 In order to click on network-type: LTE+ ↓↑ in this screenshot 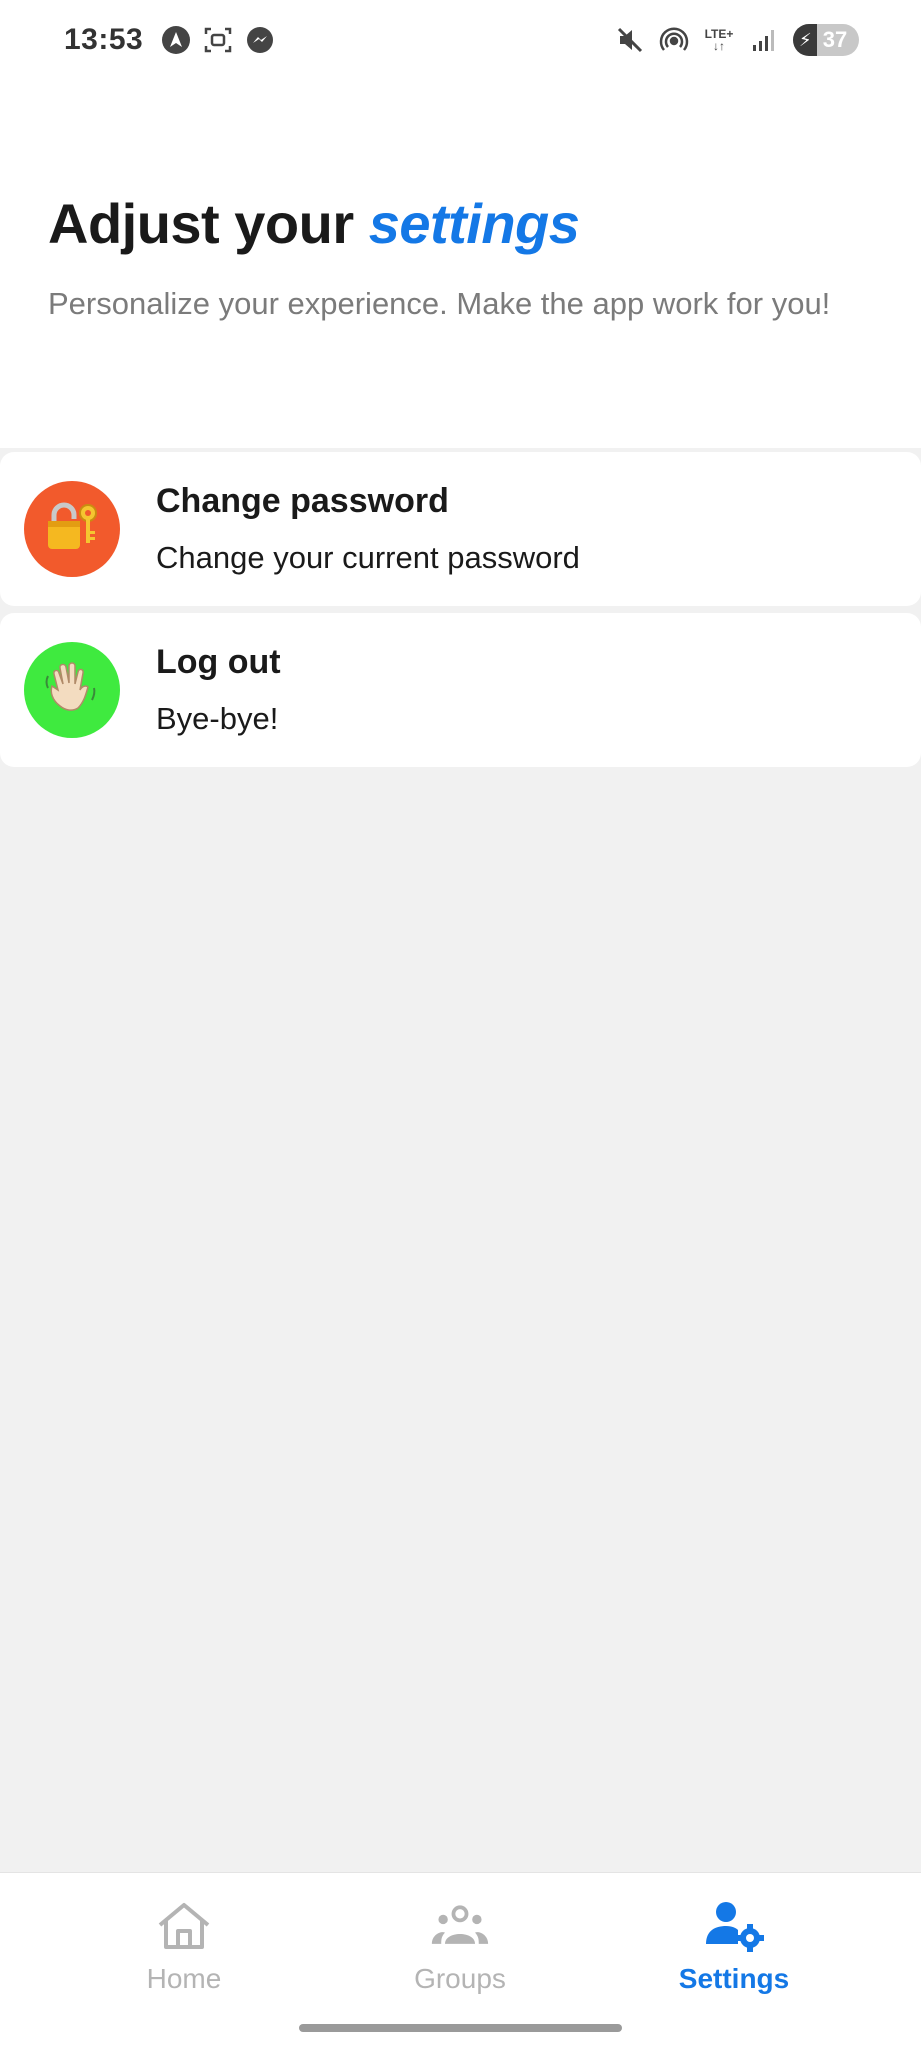, I will do `click(719, 40)`.